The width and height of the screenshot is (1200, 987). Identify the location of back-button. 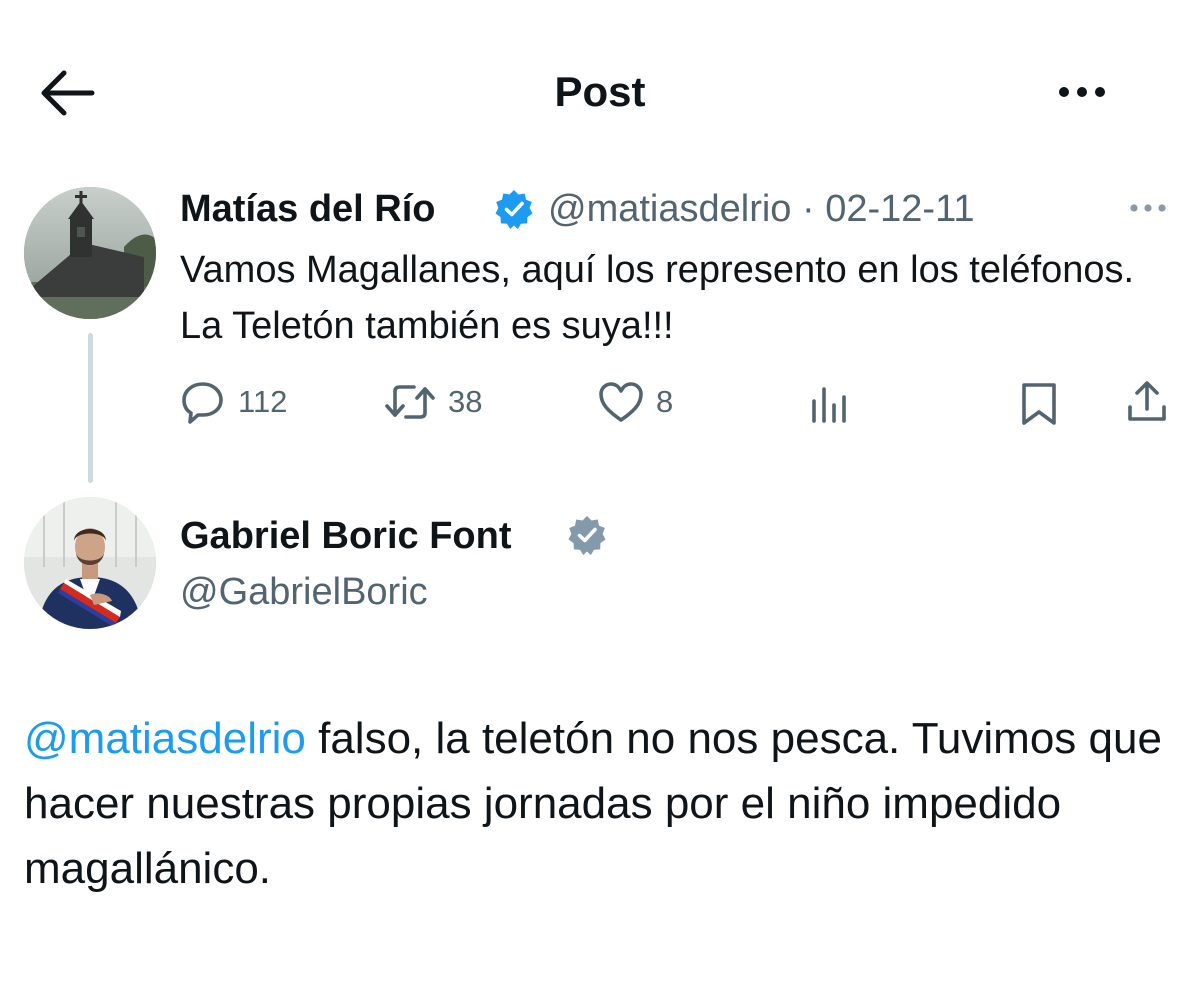
(68, 93).